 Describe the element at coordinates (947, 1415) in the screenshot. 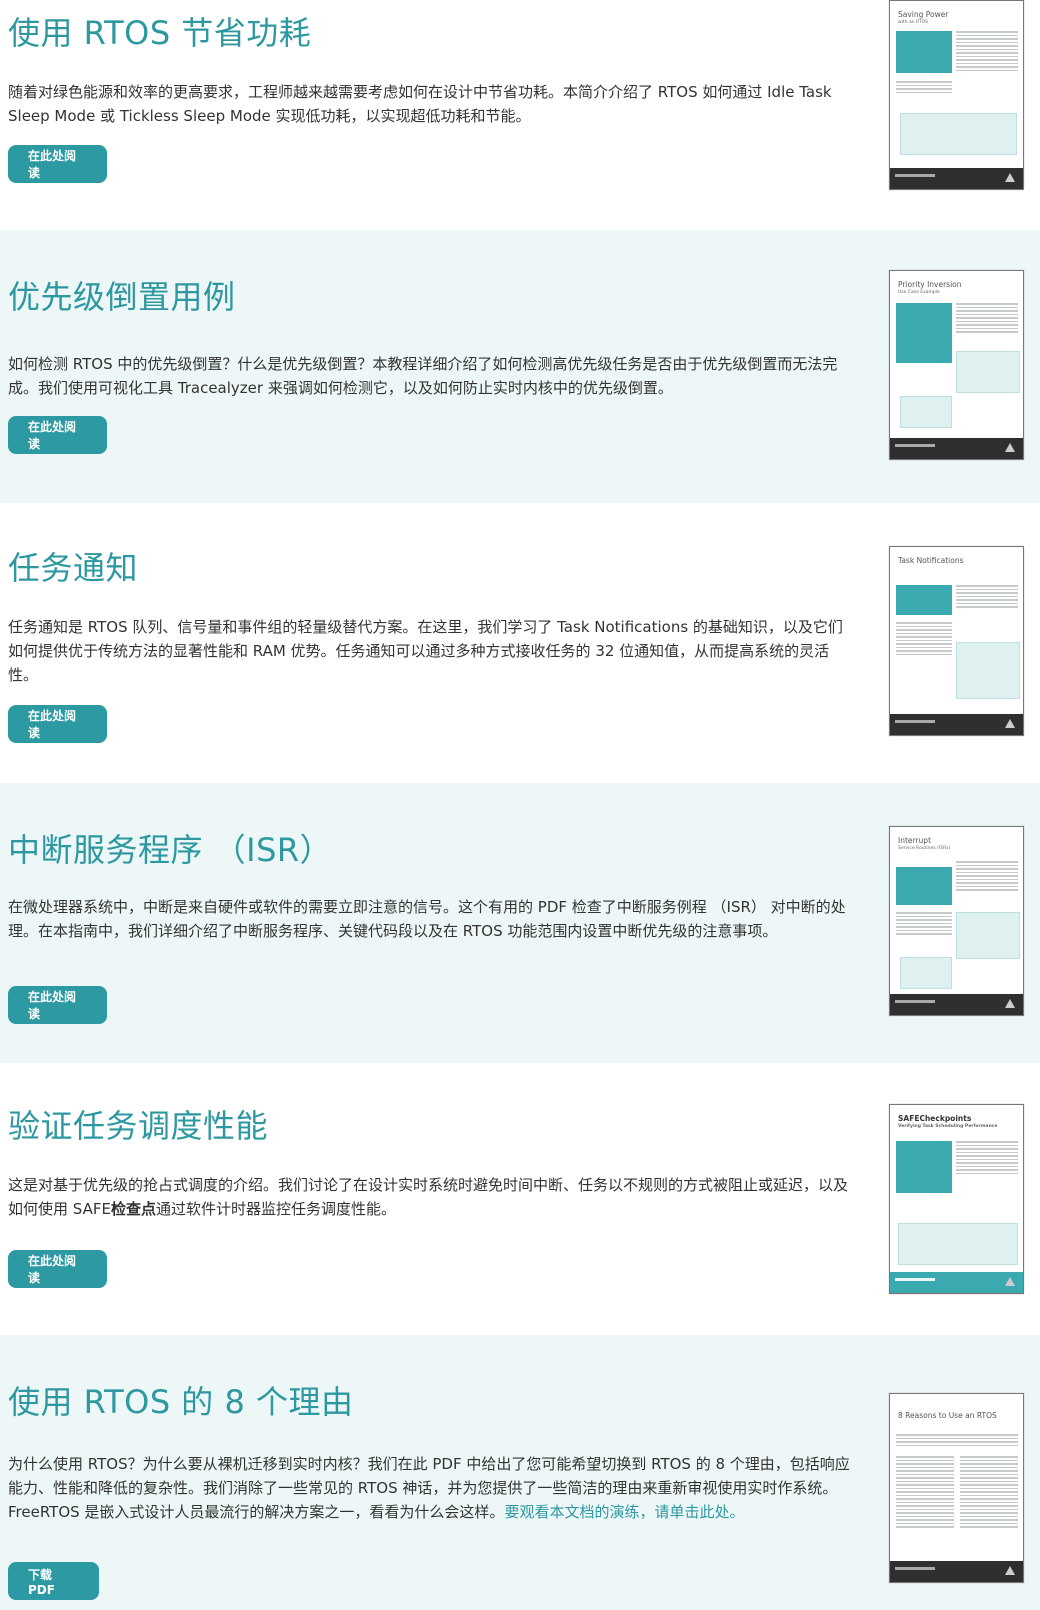

I see `thumb-title: 8 Reasons to Use an RTOS` at that location.